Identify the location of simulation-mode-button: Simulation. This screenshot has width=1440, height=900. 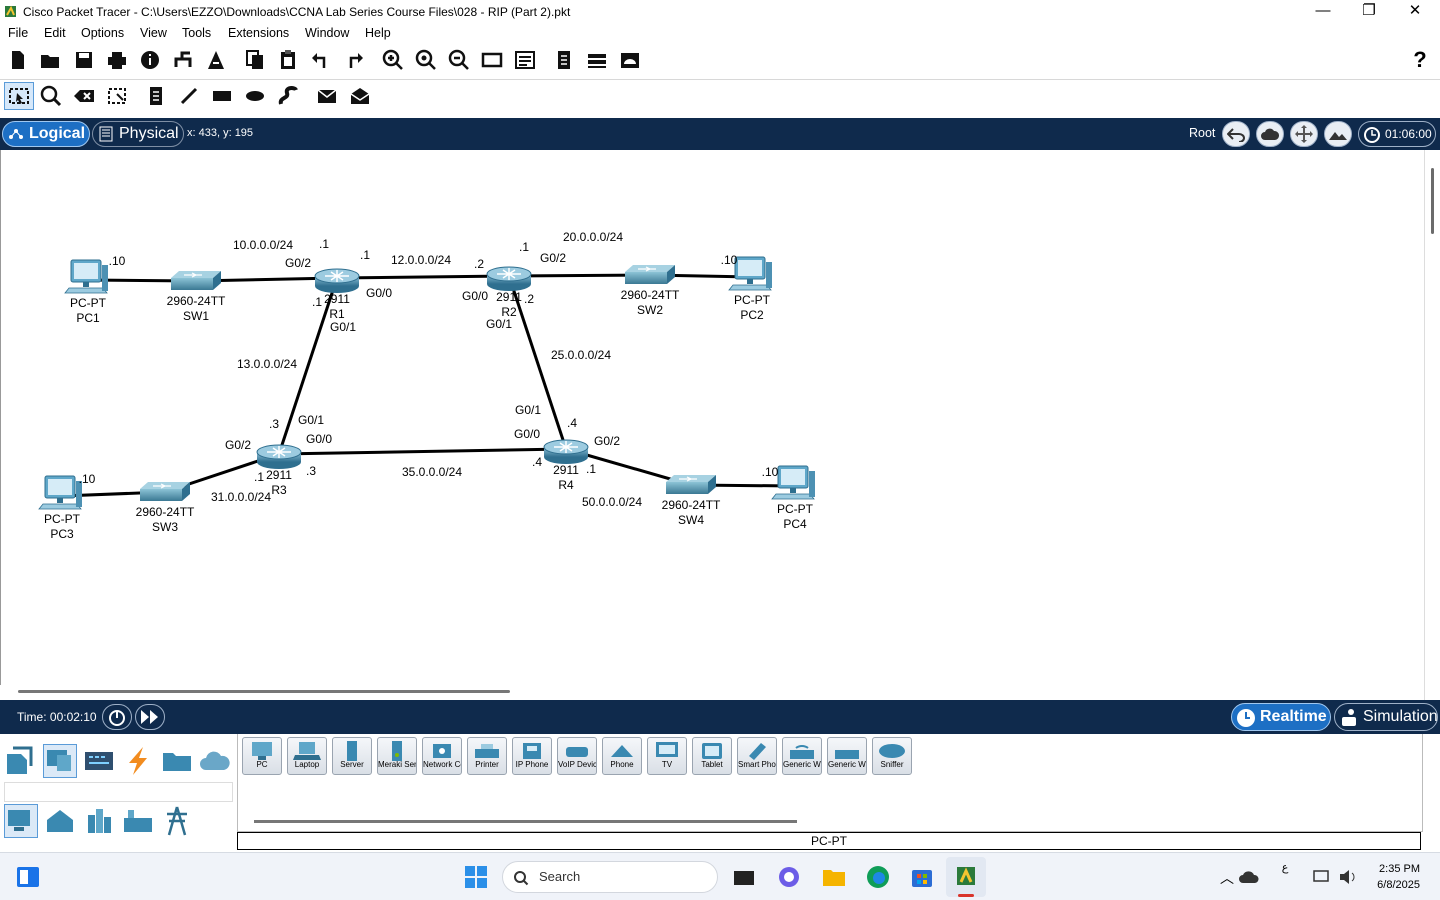
(1386, 717).